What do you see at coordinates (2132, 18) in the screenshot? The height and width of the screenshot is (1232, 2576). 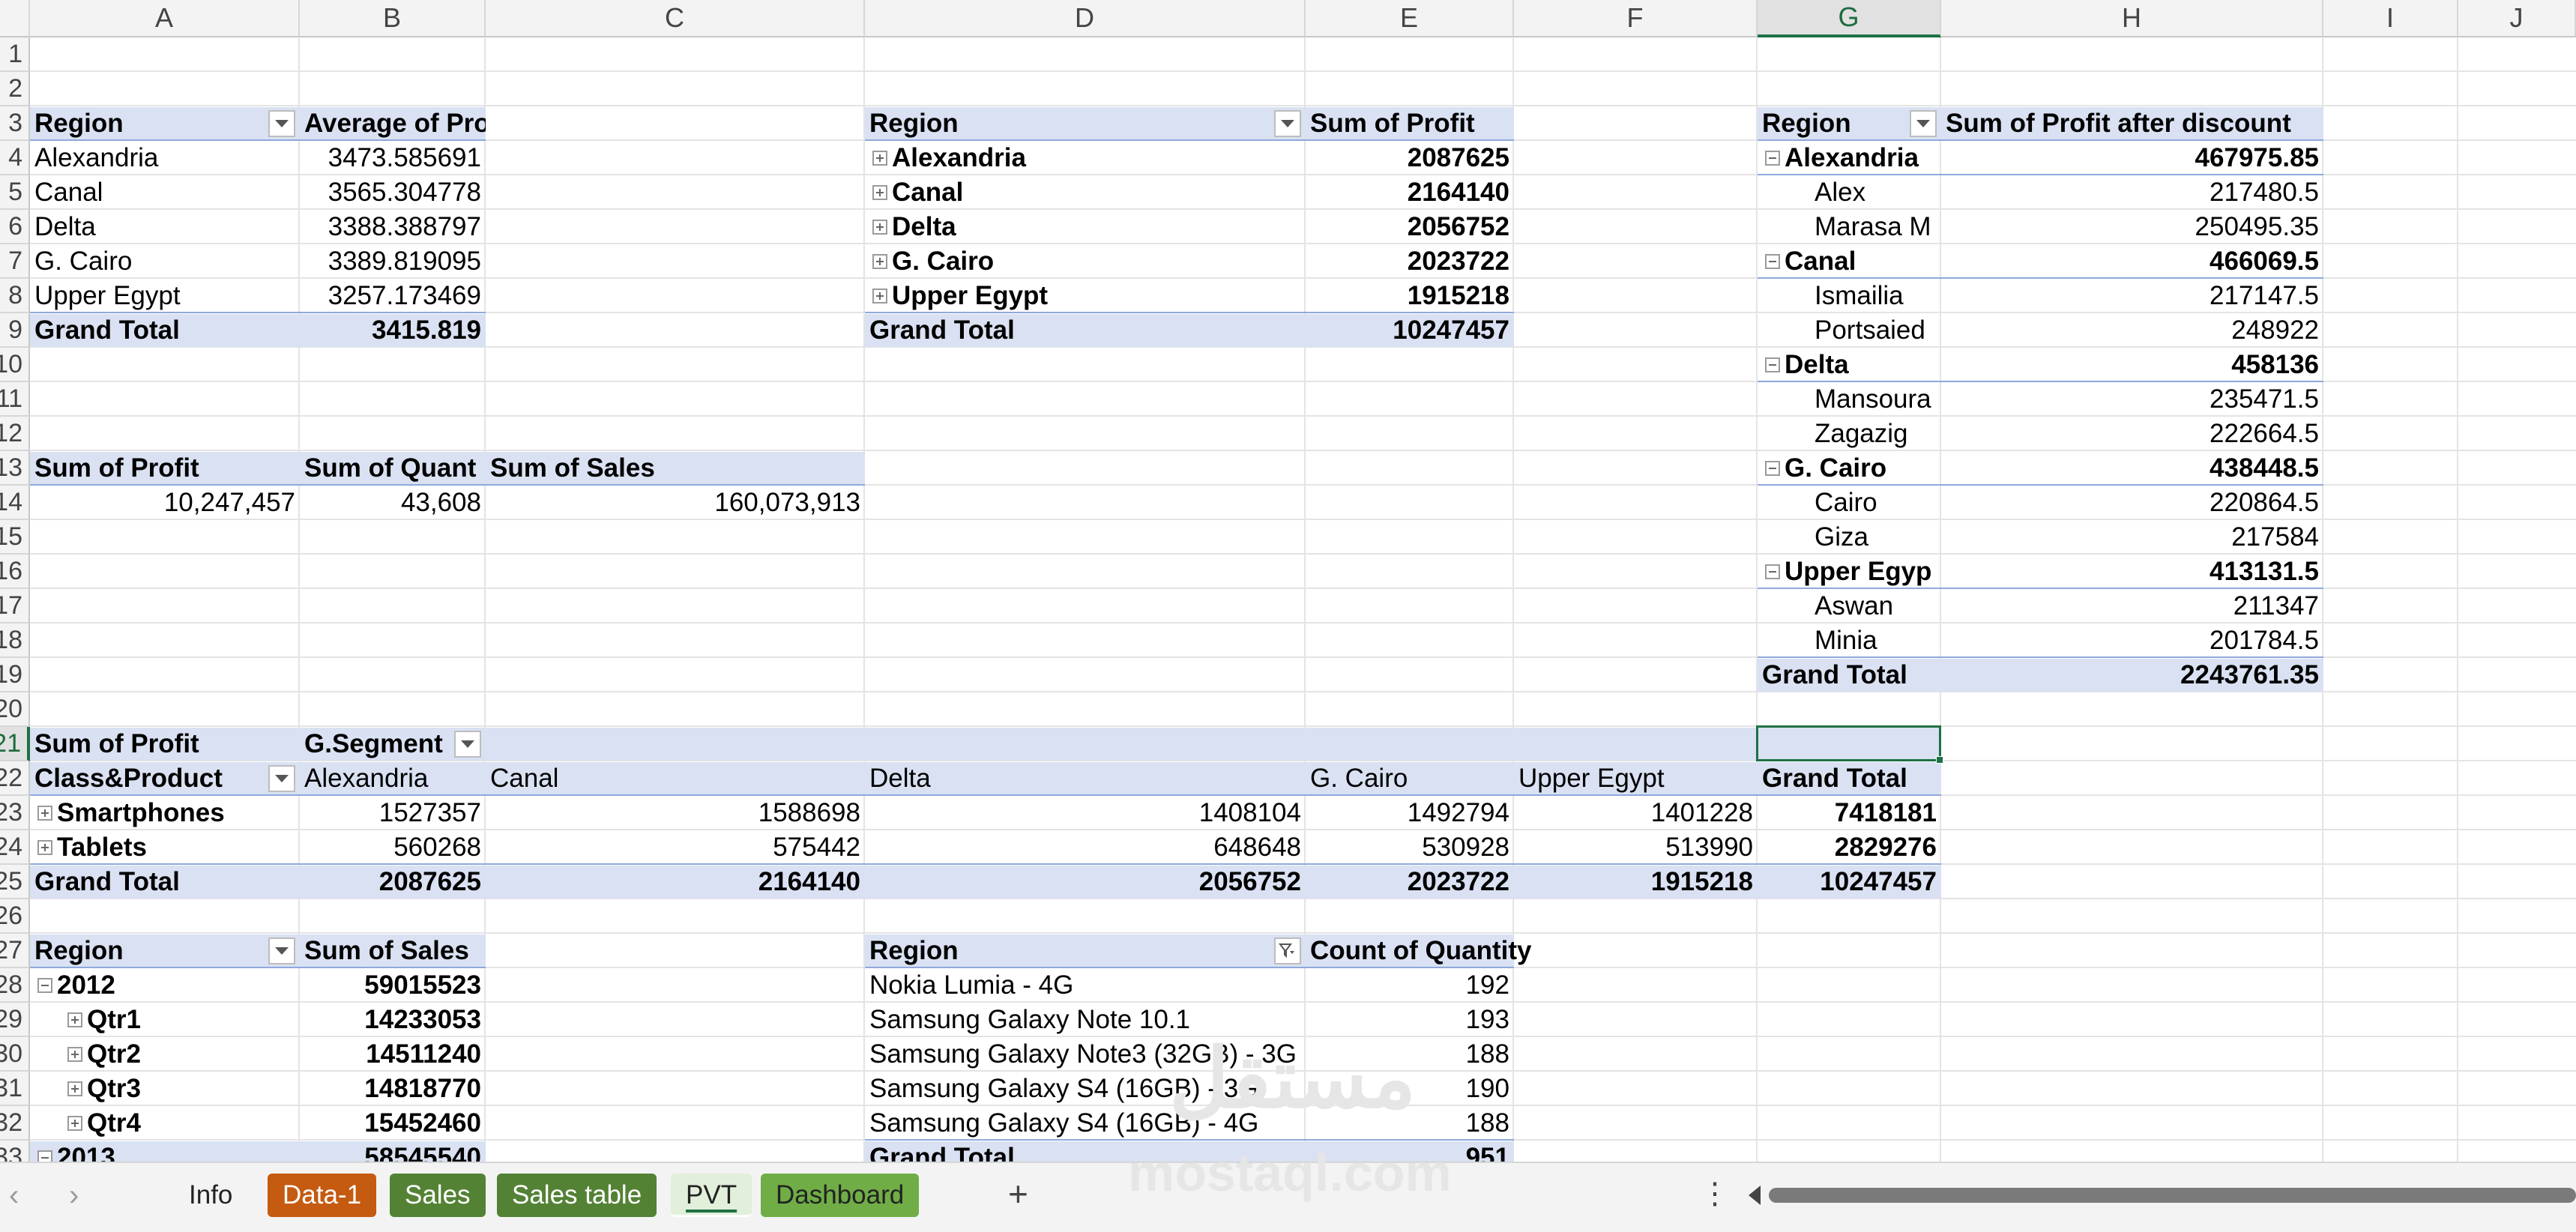 I see `column-header-h: H` at bounding box center [2132, 18].